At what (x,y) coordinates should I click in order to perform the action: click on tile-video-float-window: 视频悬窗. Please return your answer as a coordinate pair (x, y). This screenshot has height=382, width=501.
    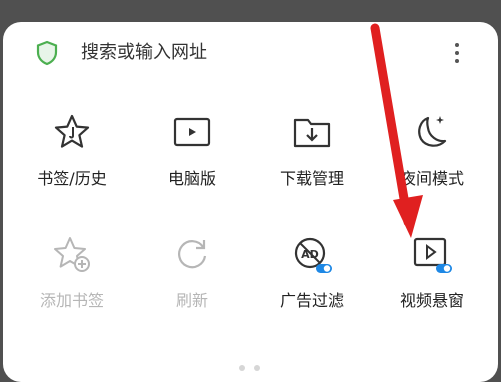
    Looking at the image, I should click on (432, 284).